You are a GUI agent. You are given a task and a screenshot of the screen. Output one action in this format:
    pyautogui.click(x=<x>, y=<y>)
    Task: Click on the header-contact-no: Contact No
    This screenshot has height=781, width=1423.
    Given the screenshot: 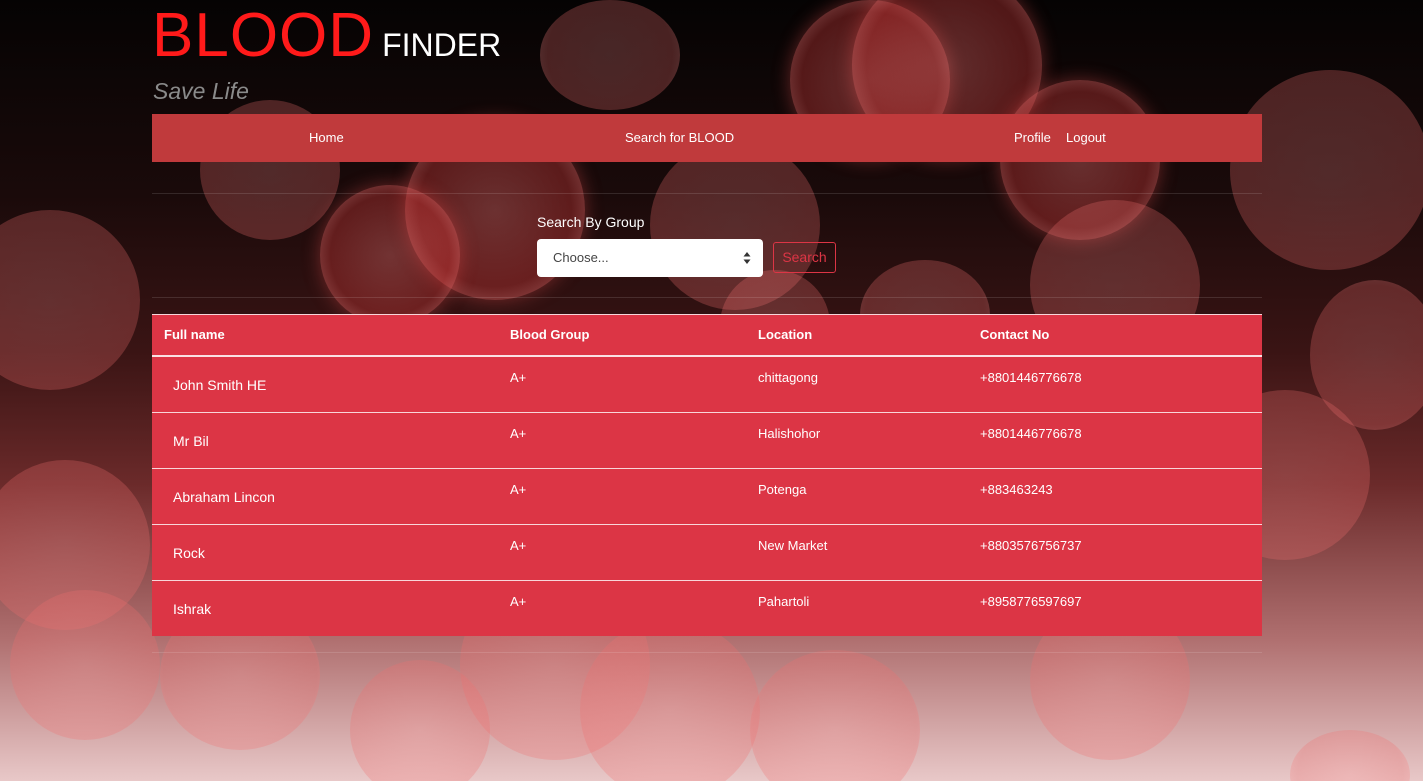 What is the action you would take?
    pyautogui.click(x=1015, y=334)
    